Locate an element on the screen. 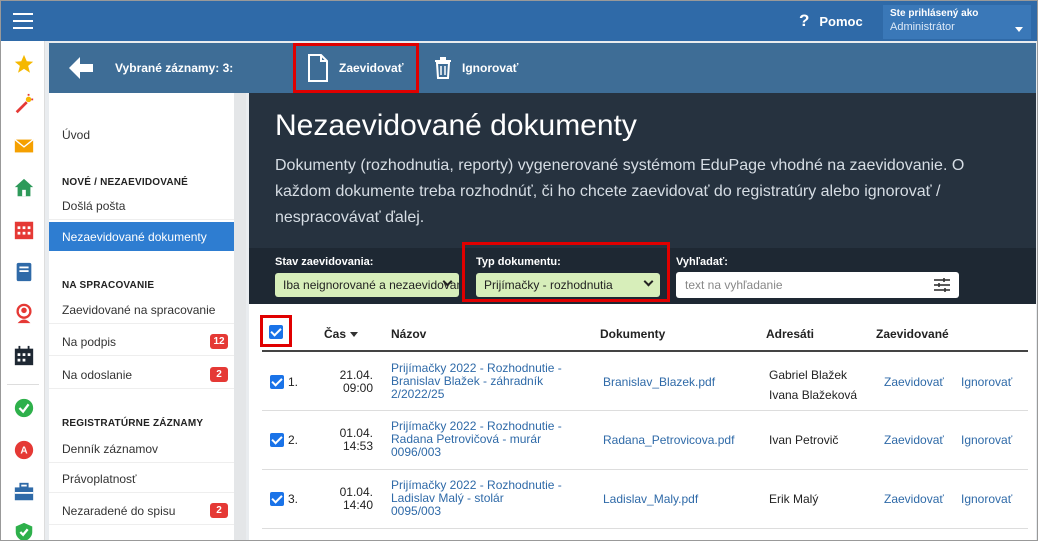  user-menu: Ste prihlásený ako Administrátor is located at coordinates (957, 22).